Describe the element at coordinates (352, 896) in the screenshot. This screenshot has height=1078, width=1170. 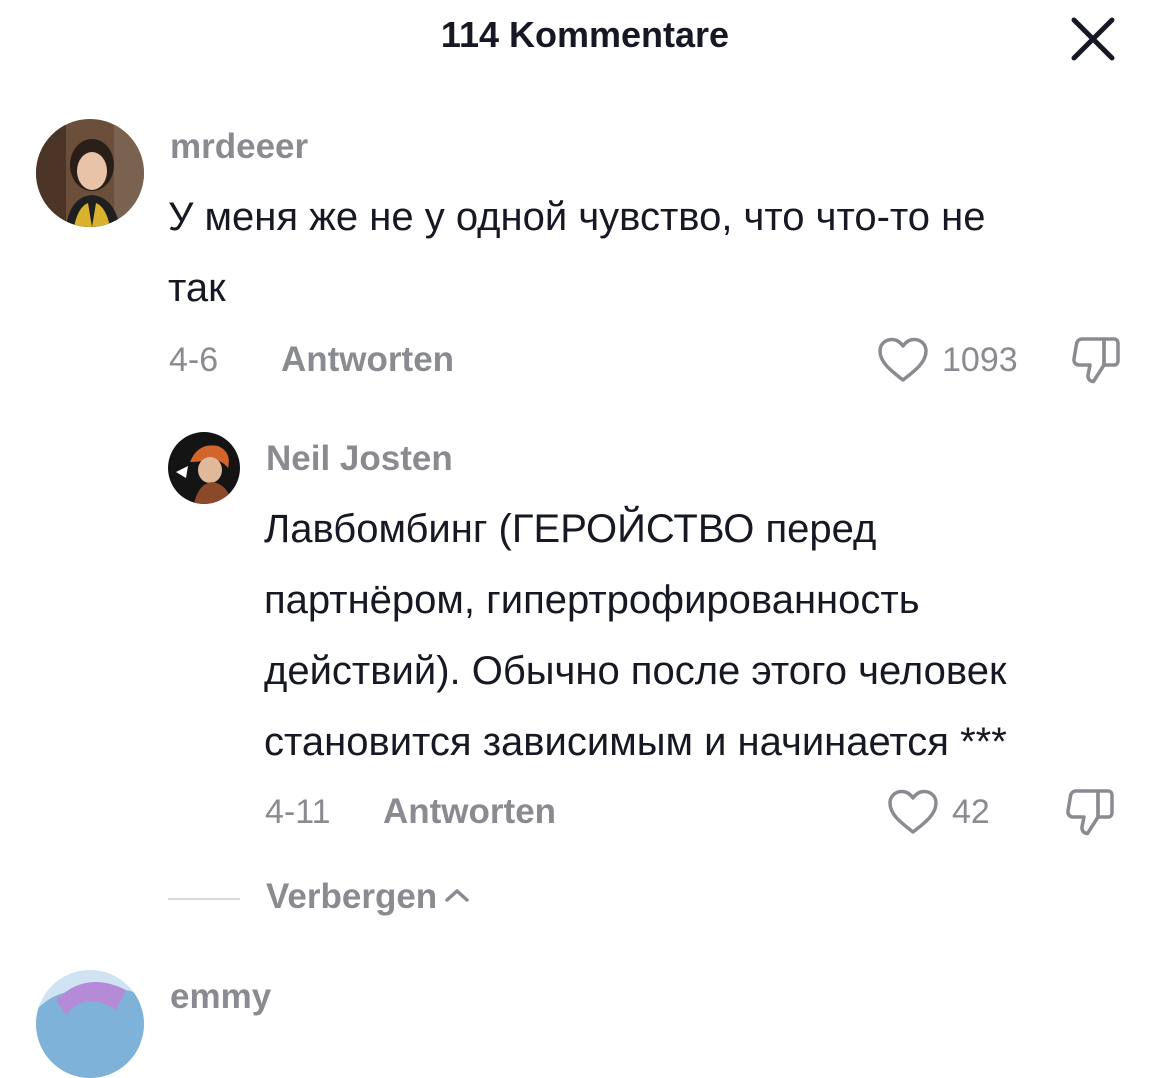
I see `hide-replies-label: Verbergen` at that location.